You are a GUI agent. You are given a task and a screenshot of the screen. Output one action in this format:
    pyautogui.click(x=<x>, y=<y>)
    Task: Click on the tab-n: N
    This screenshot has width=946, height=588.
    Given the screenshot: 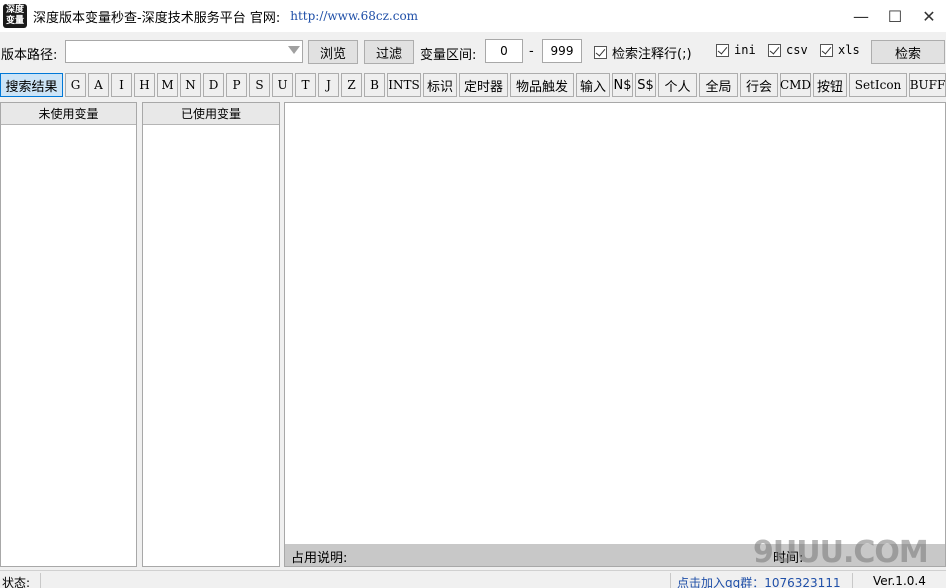 What is the action you would take?
    pyautogui.click(x=190, y=85)
    